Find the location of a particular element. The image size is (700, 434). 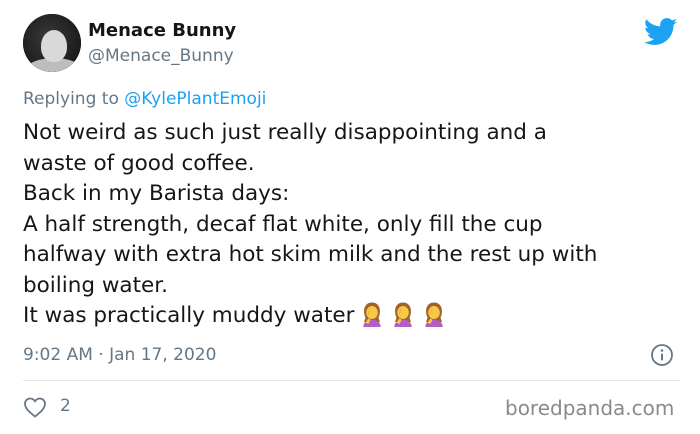

divider is located at coordinates (351, 380).